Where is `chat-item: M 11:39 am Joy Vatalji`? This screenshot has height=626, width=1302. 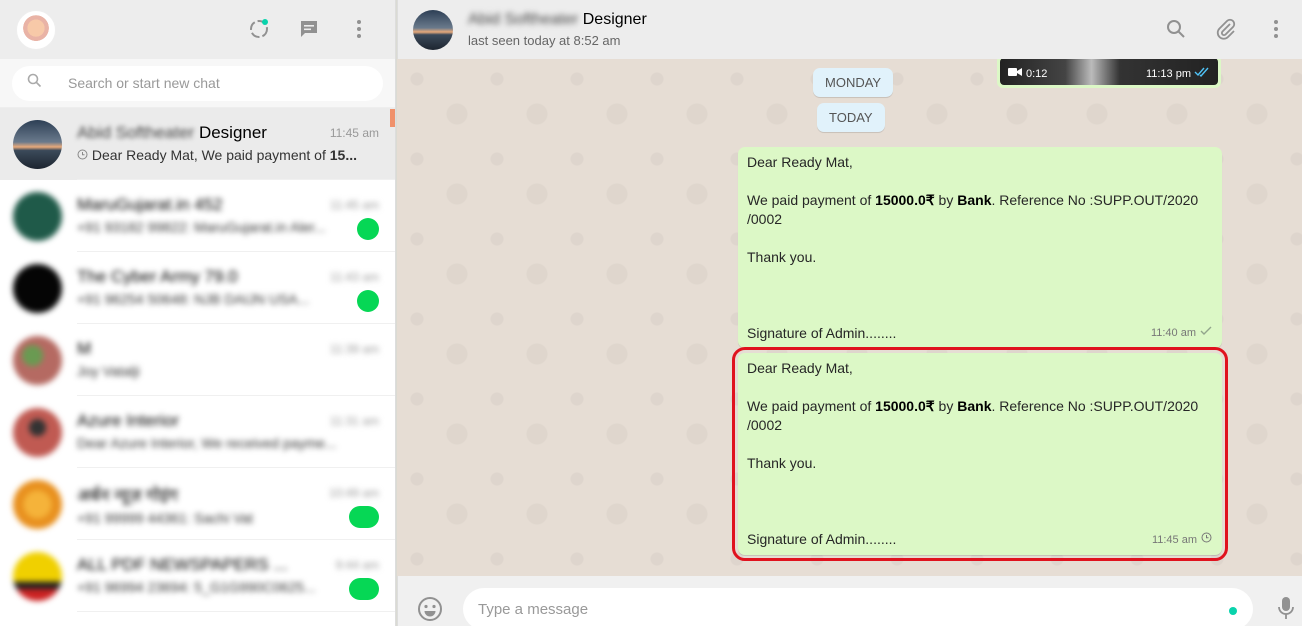 chat-item: M 11:39 am Joy Vatalji is located at coordinates (197, 360).